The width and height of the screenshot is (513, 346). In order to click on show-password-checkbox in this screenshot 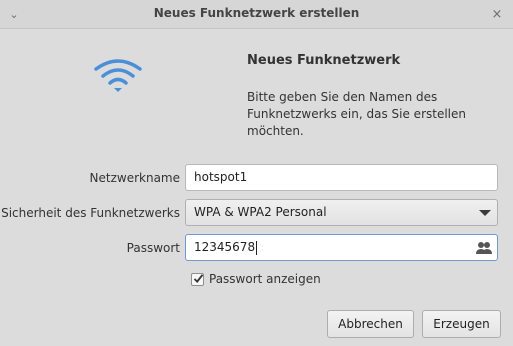, I will do `click(197, 279)`.